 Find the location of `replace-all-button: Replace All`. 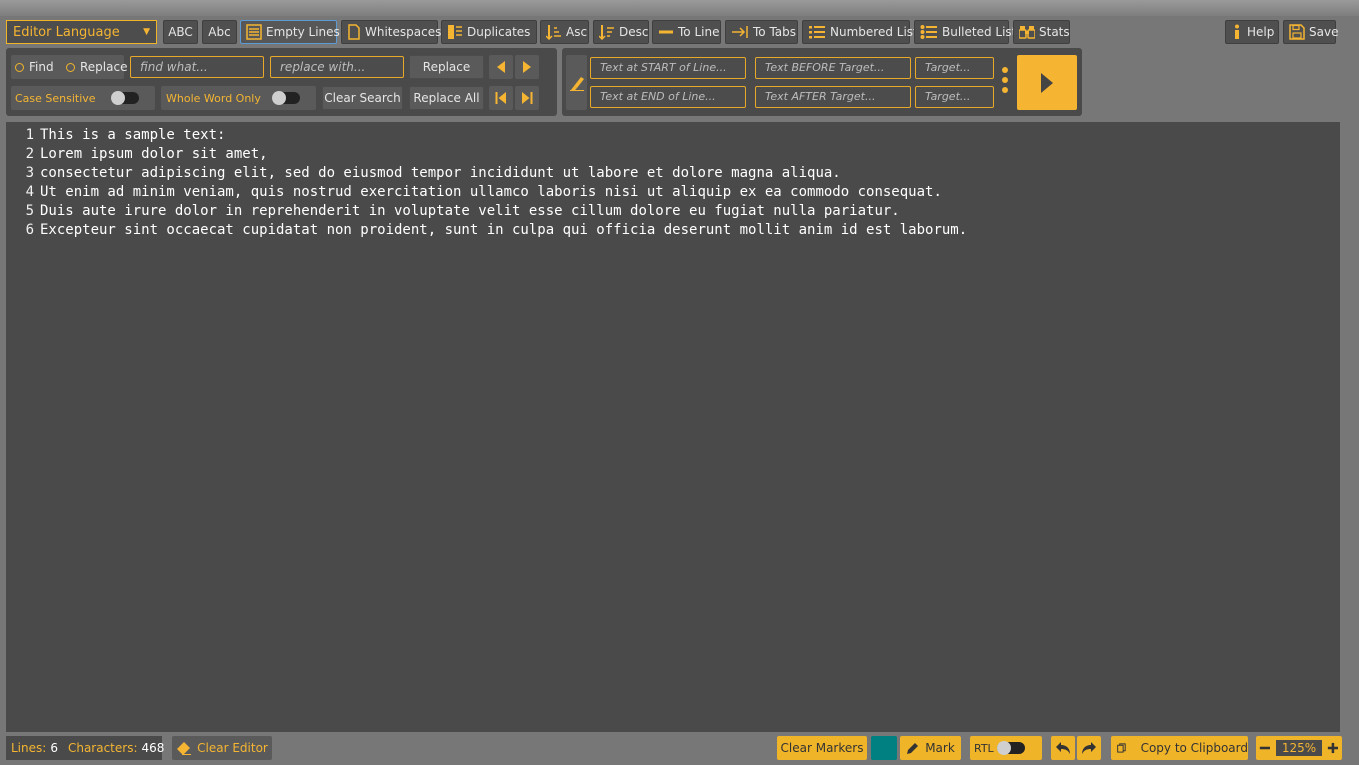

replace-all-button: Replace All is located at coordinates (446, 98).